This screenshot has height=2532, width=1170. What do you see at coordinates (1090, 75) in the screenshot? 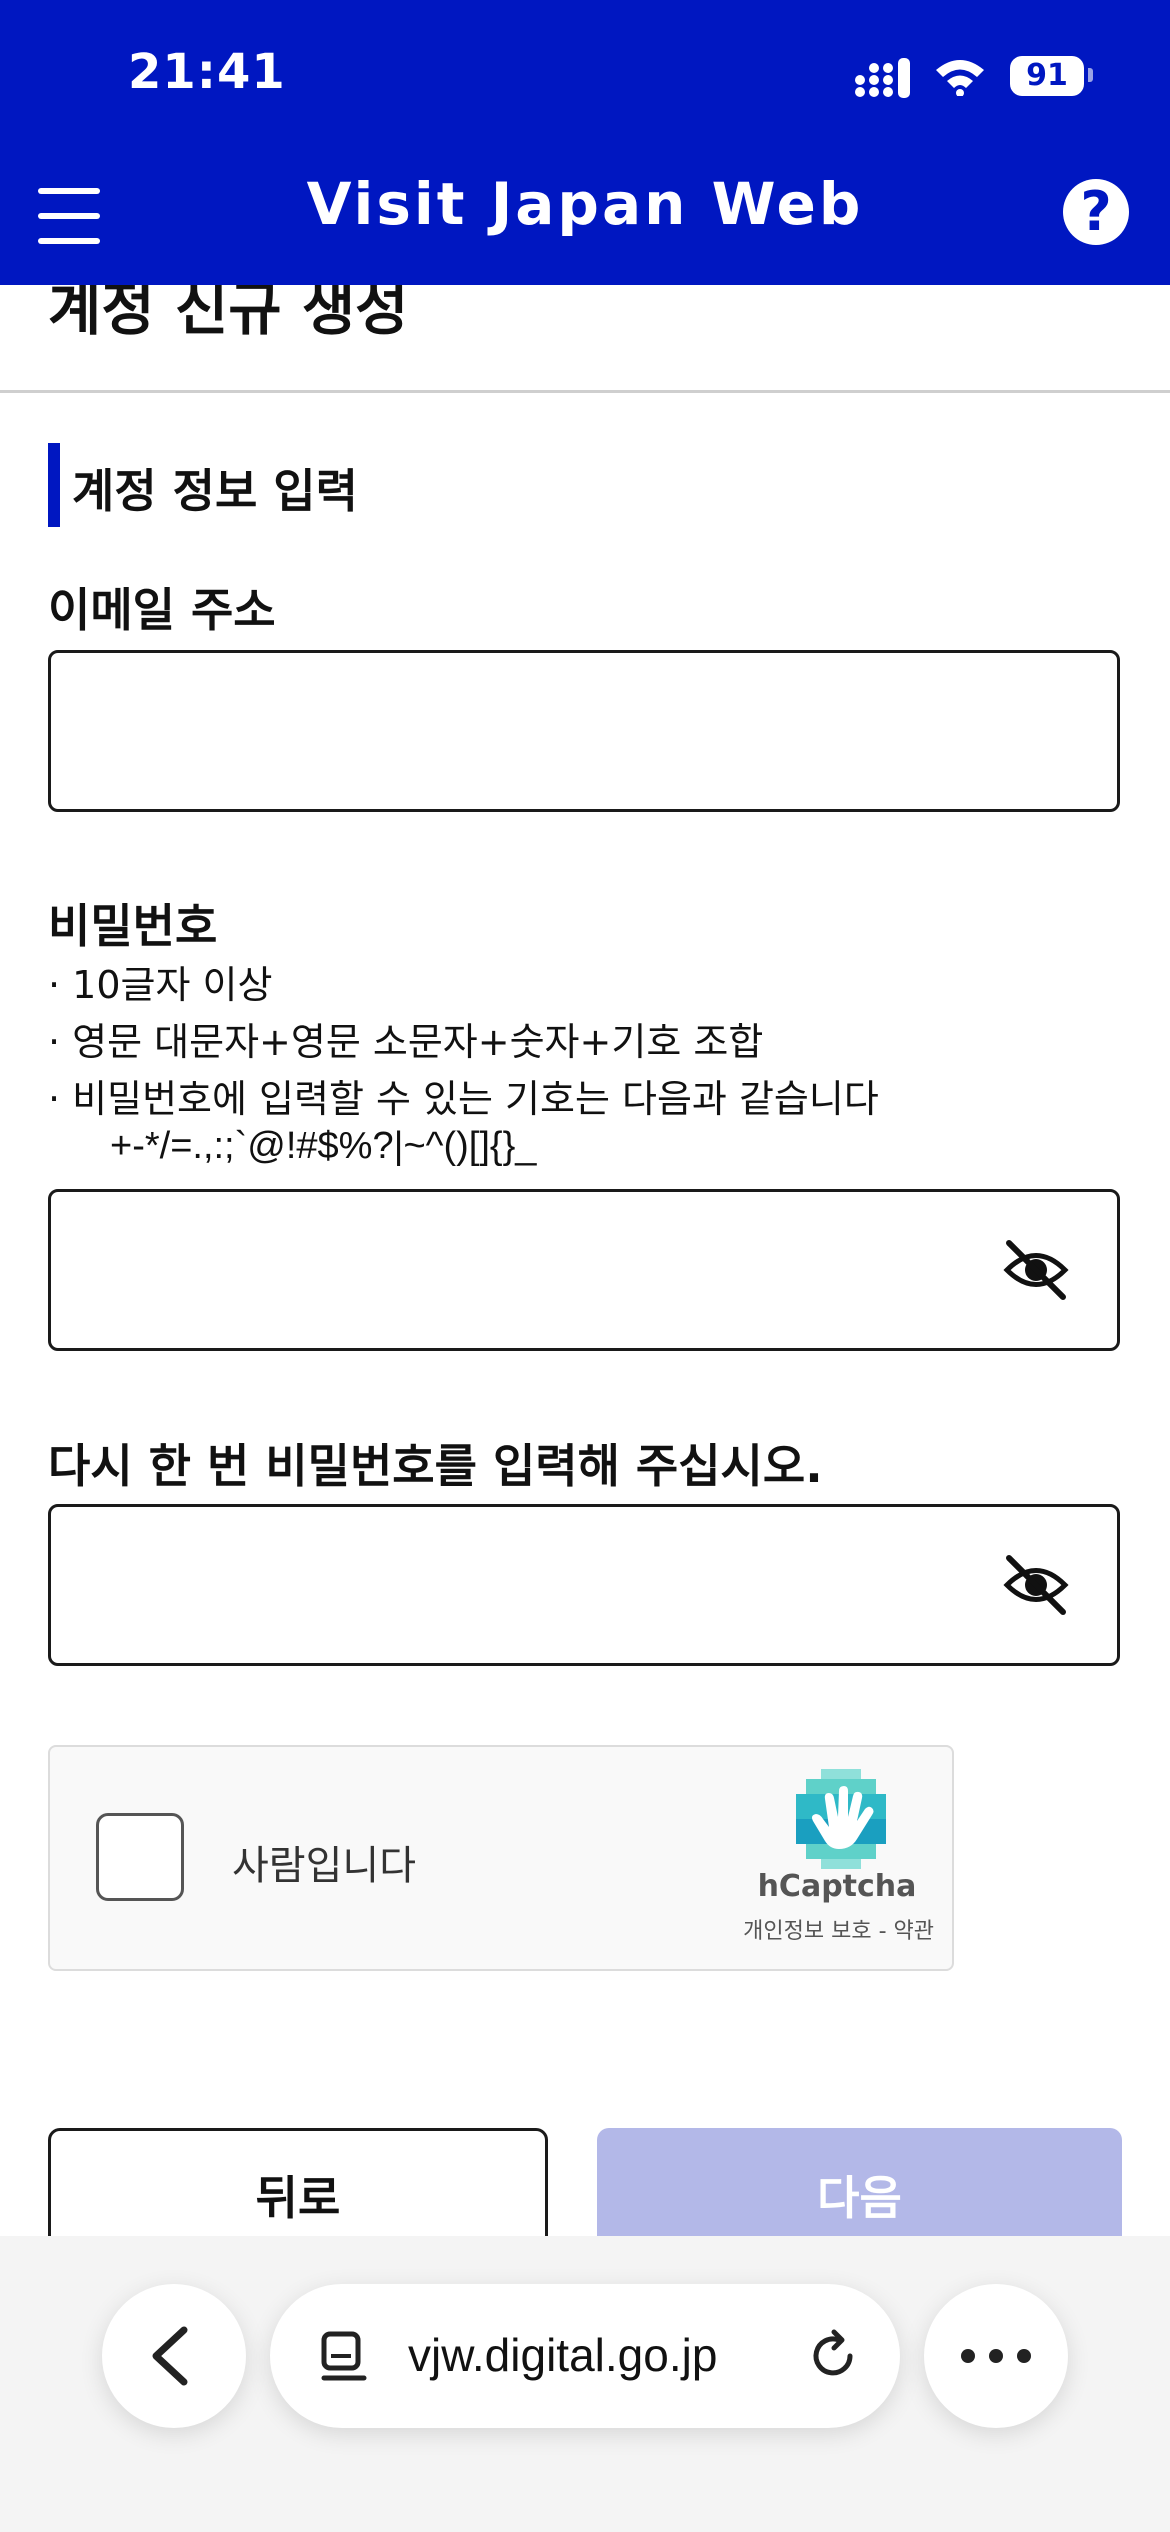
I see `battery-tip` at bounding box center [1090, 75].